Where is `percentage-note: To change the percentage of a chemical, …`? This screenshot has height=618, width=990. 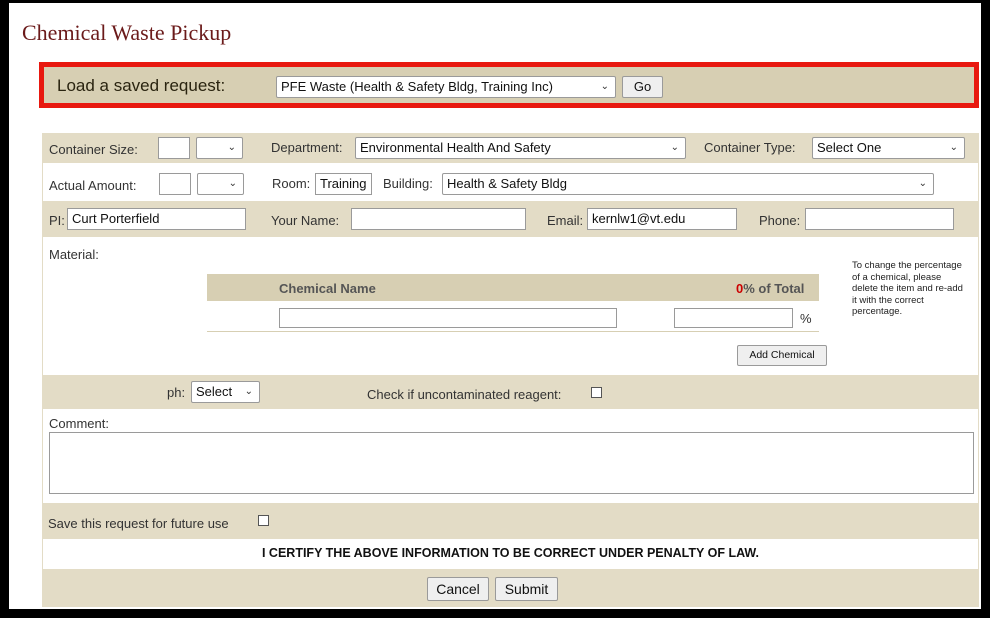 percentage-note: To change the percentage of a chemical, … is located at coordinates (907, 288).